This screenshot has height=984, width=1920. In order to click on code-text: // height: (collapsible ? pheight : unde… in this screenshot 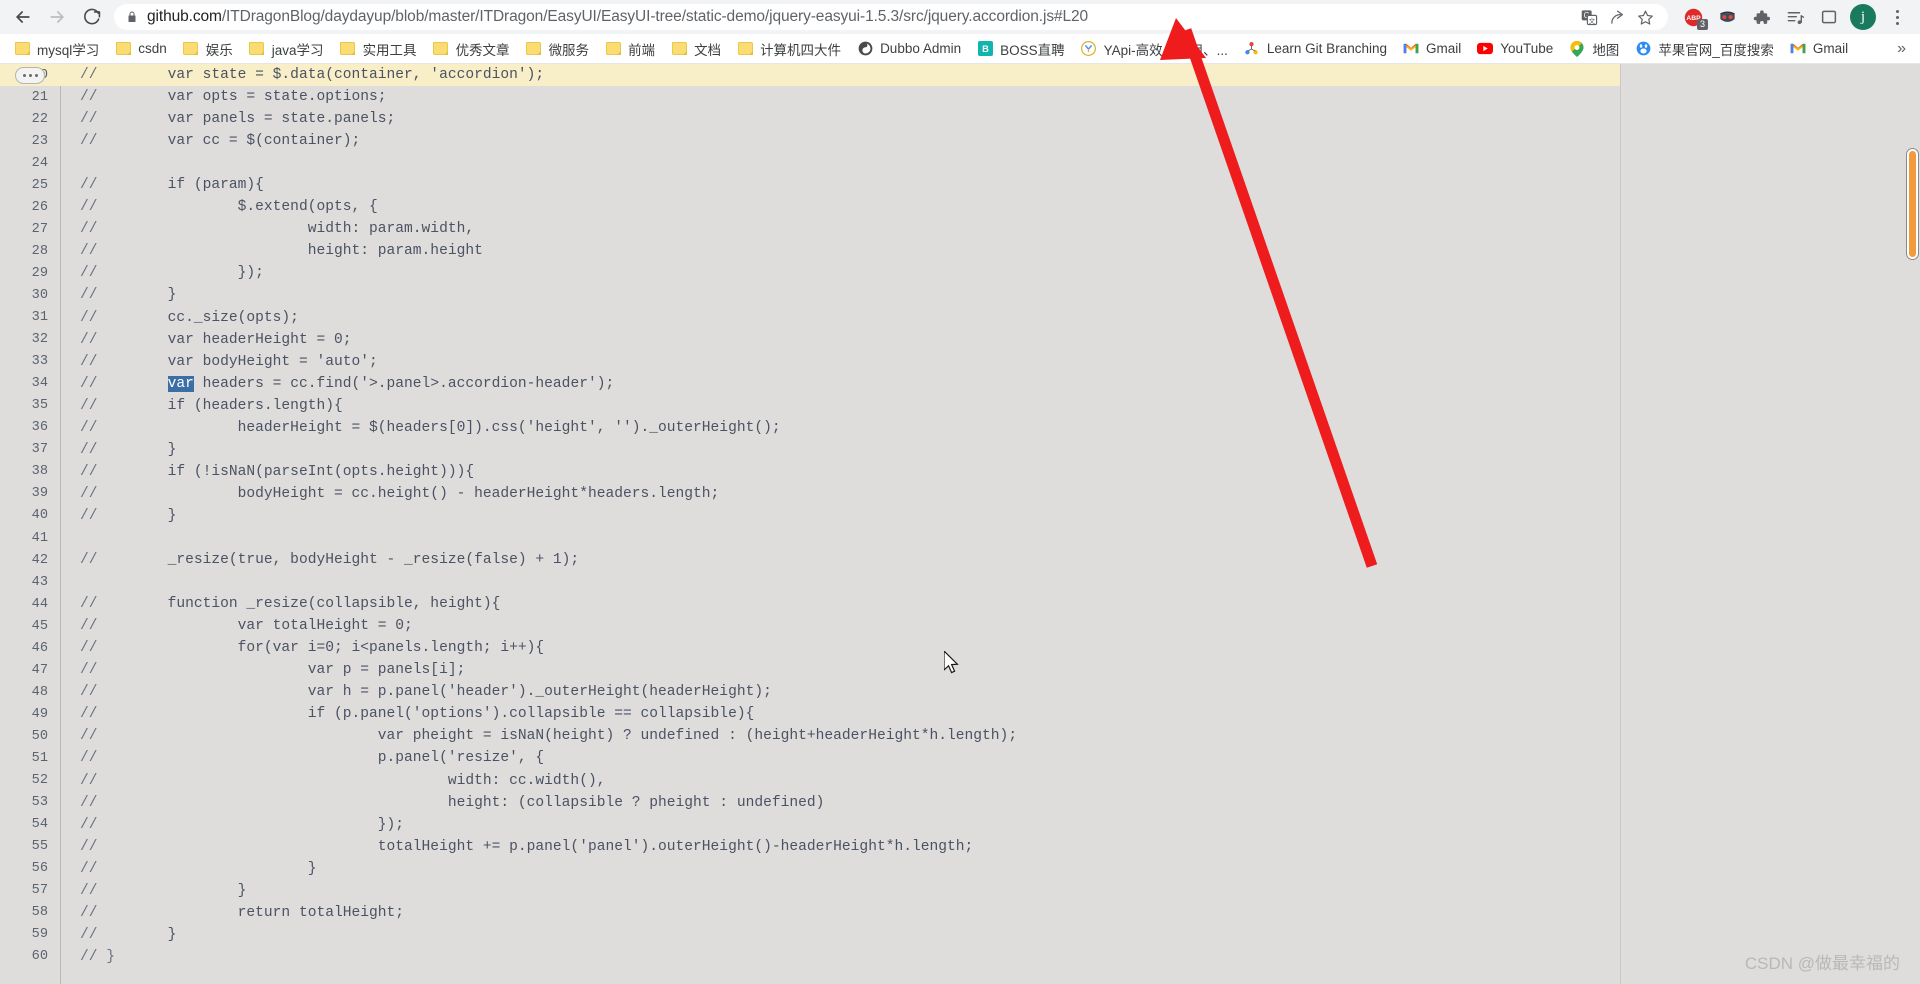, I will do `click(839, 803)`.